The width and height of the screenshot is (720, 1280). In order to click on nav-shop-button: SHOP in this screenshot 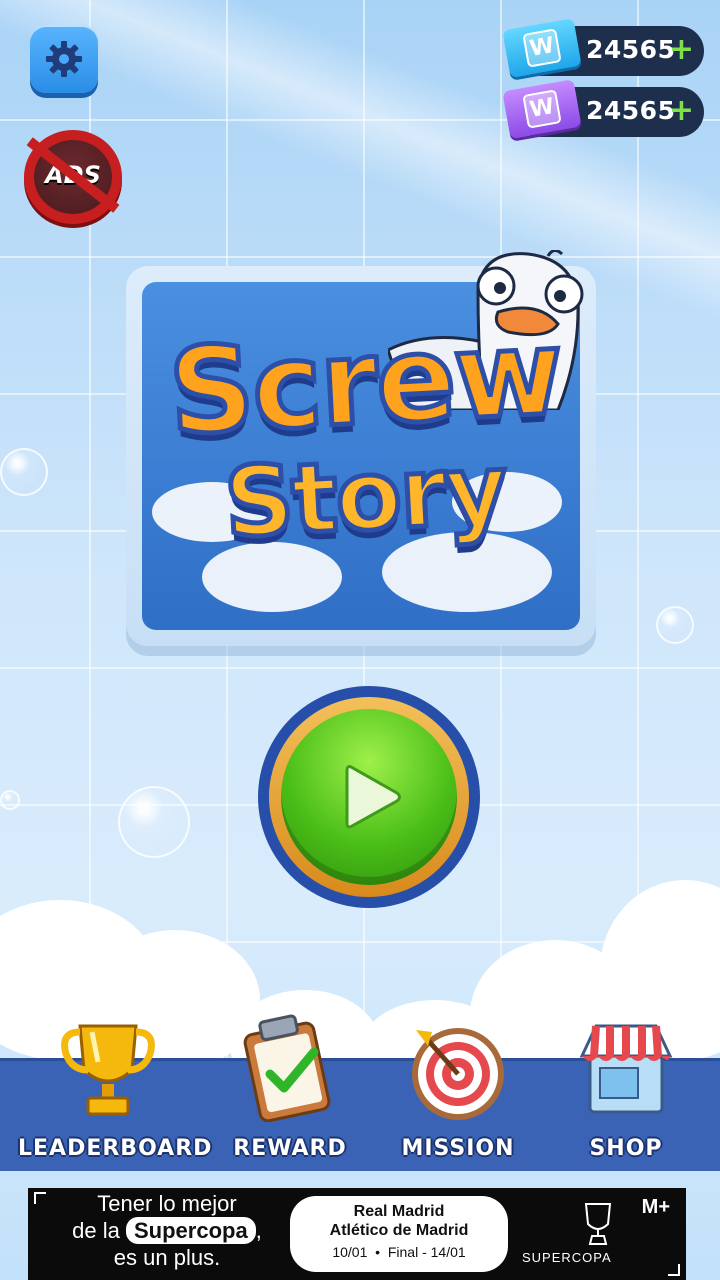, I will do `click(626, 1087)`.